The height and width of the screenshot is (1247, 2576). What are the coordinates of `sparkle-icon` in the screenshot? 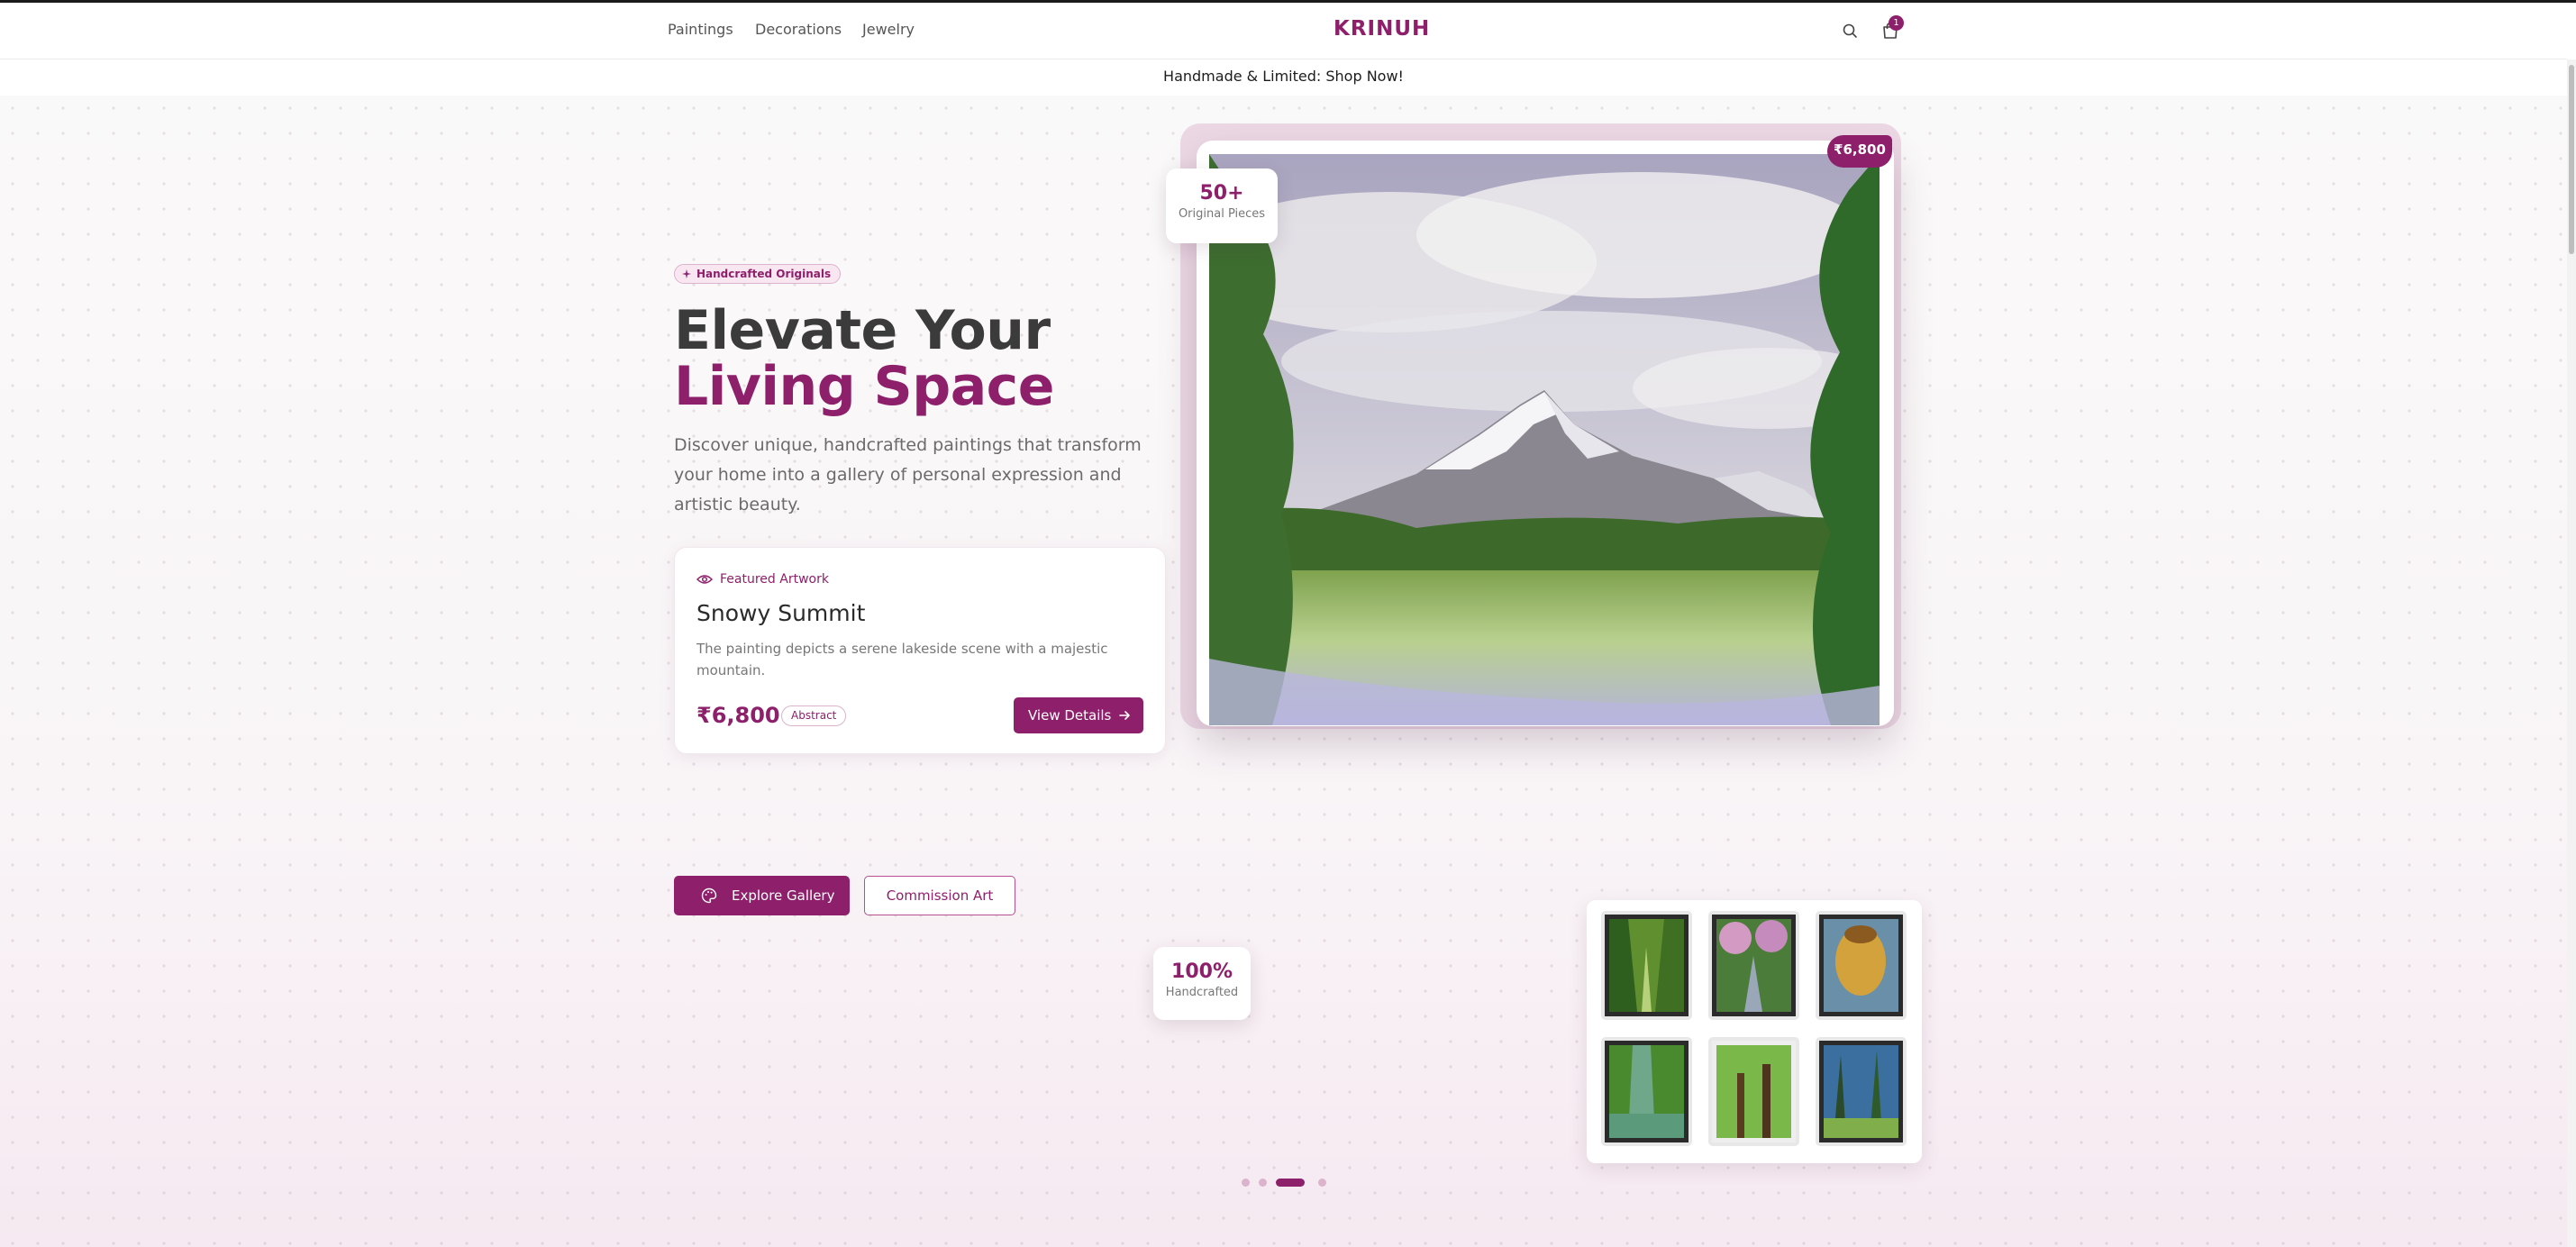 It's located at (686, 273).